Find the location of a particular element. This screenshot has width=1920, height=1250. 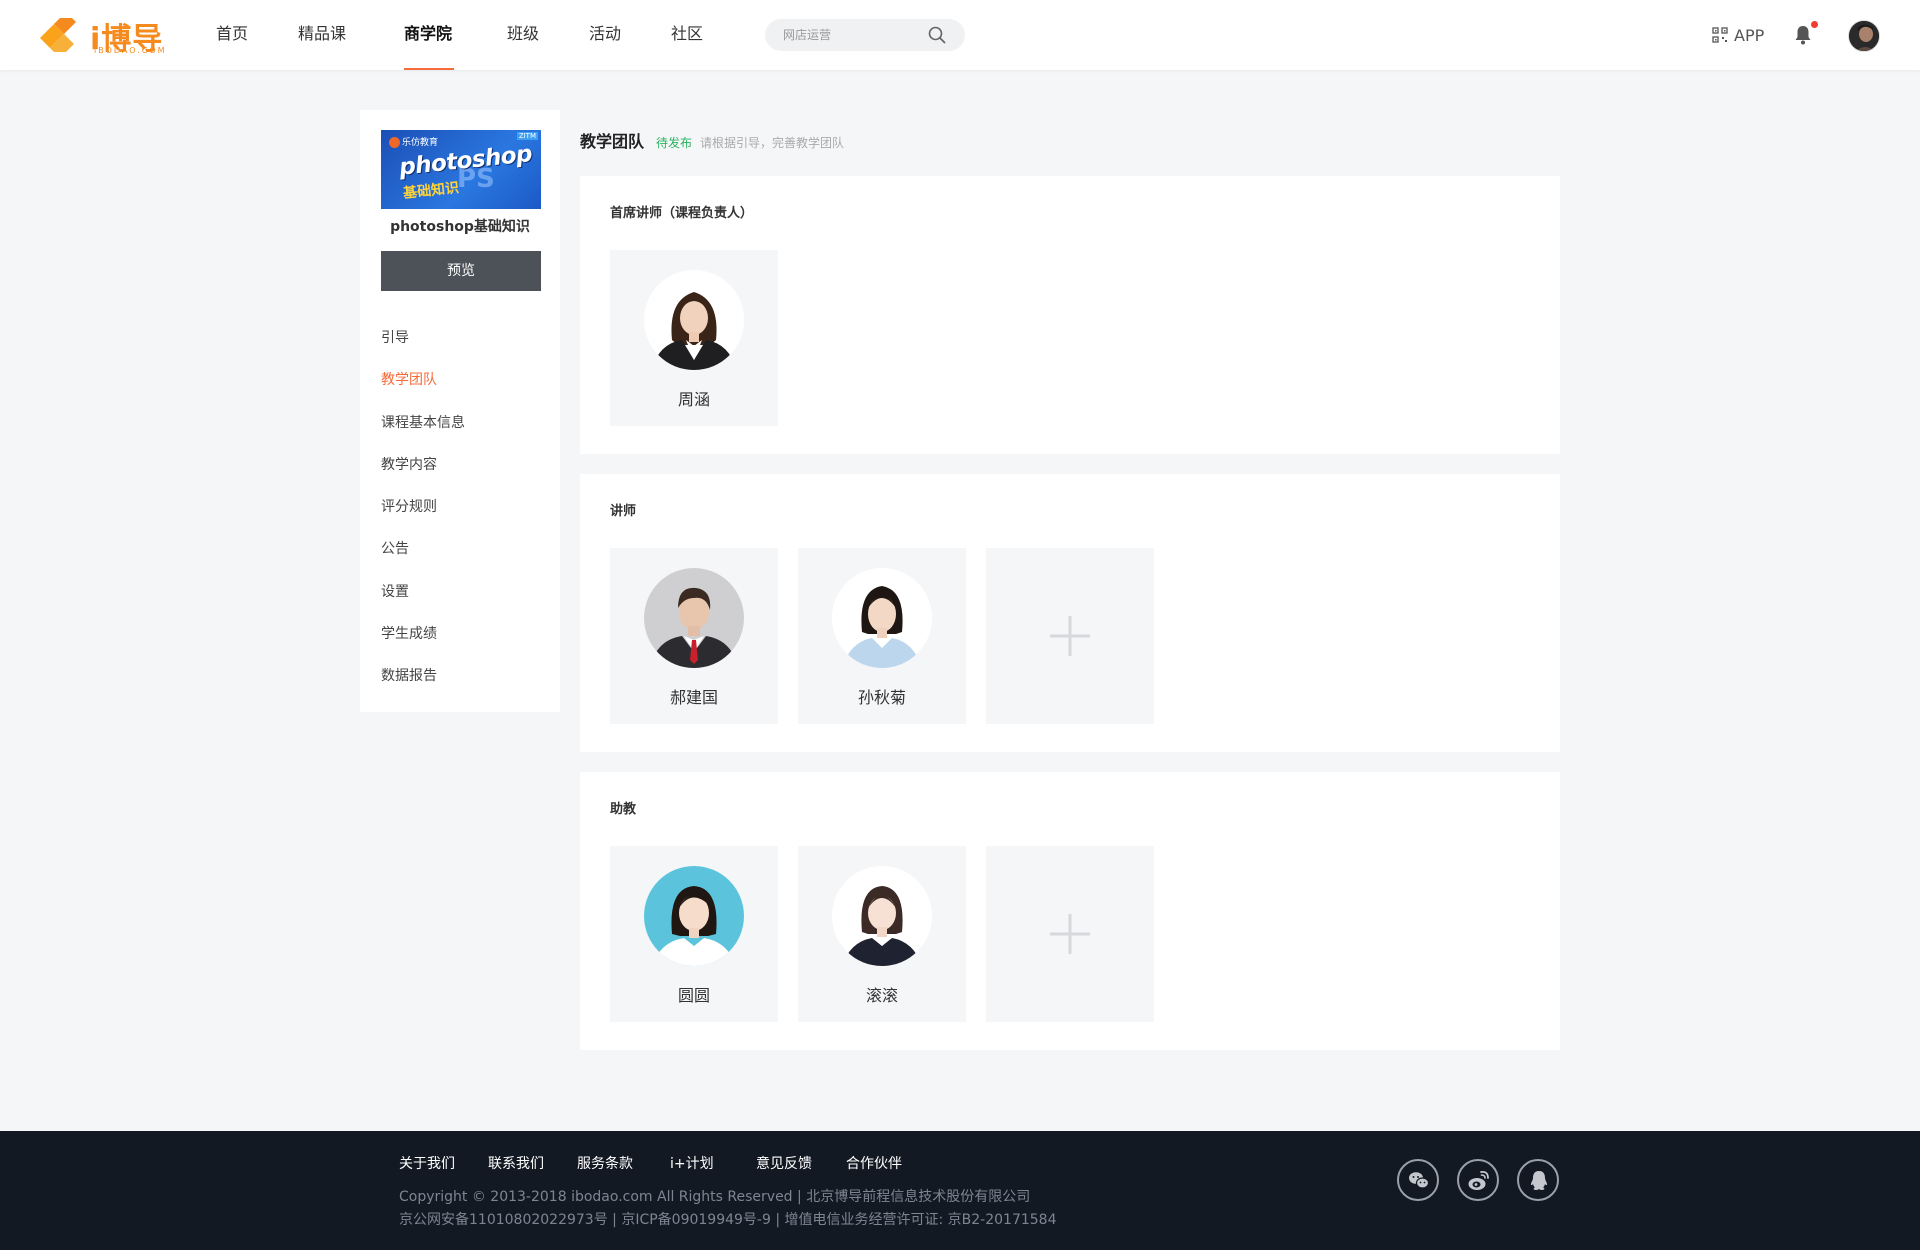

qq-button is located at coordinates (1538, 1180).